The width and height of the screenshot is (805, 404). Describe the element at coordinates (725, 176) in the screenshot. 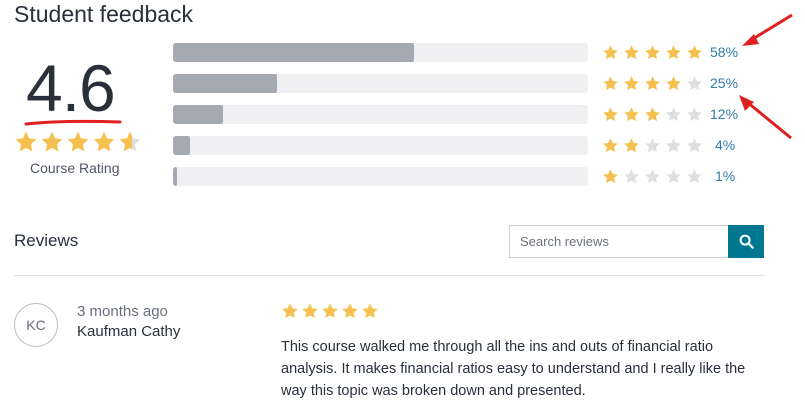

I see `rating-percent-link: 1%` at that location.